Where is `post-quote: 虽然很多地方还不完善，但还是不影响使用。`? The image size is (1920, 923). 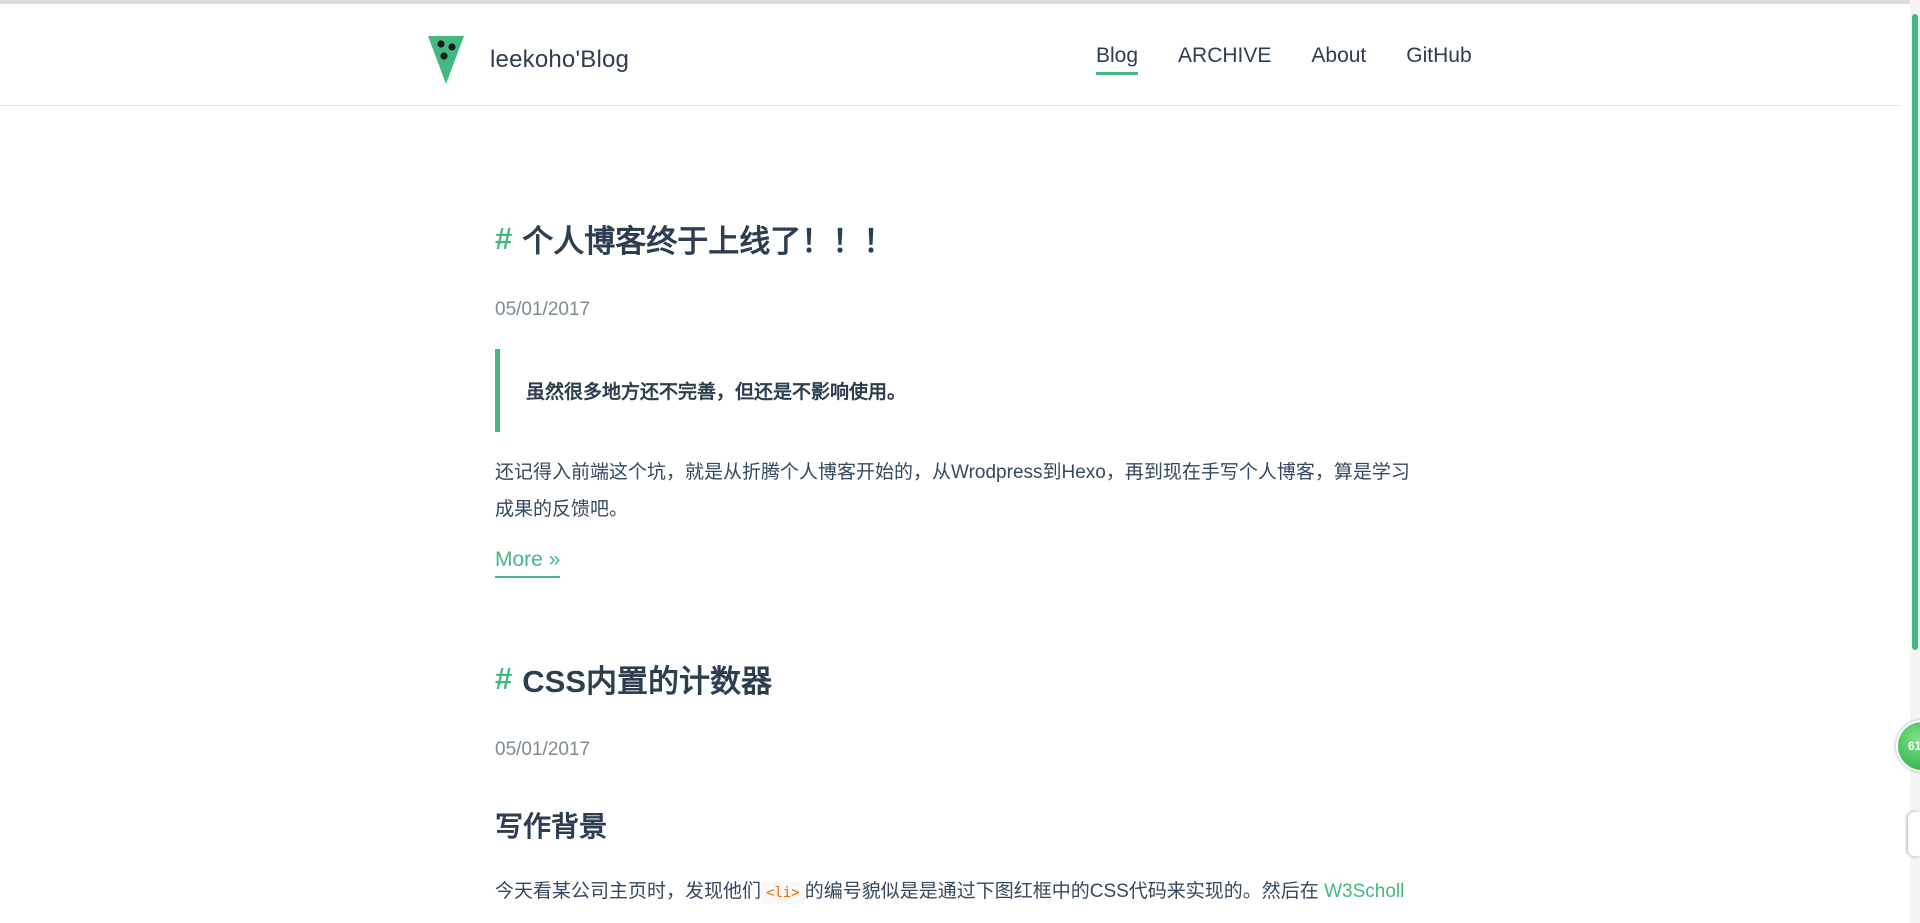 post-quote: 虽然很多地方还不完善，但还是不影响使用。 is located at coordinates (955, 390).